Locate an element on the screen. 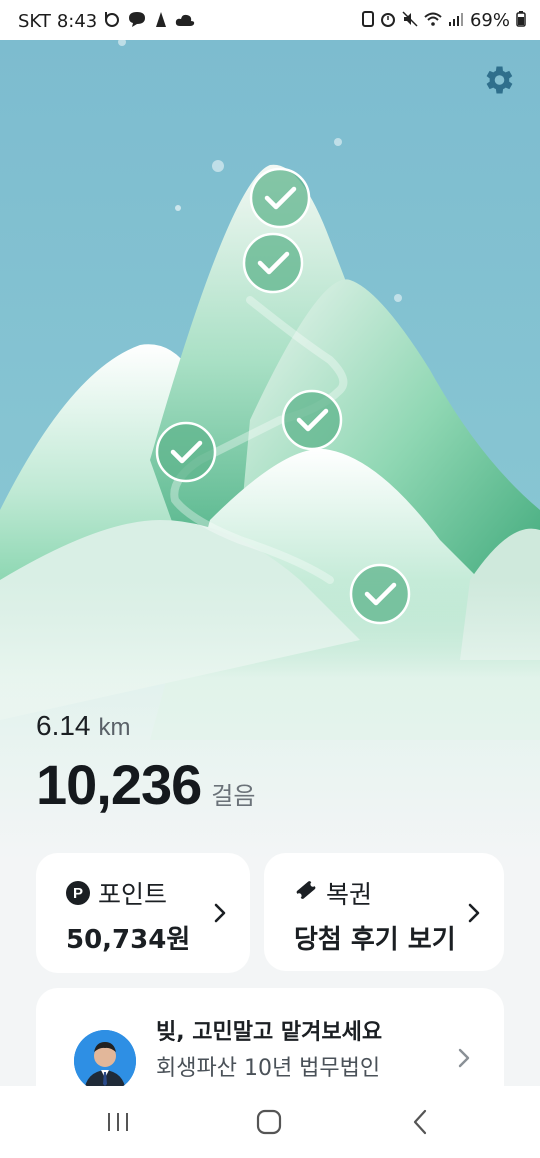  ad-subtitle: 회생파산 10년 법무법인 is located at coordinates (268, 1068).